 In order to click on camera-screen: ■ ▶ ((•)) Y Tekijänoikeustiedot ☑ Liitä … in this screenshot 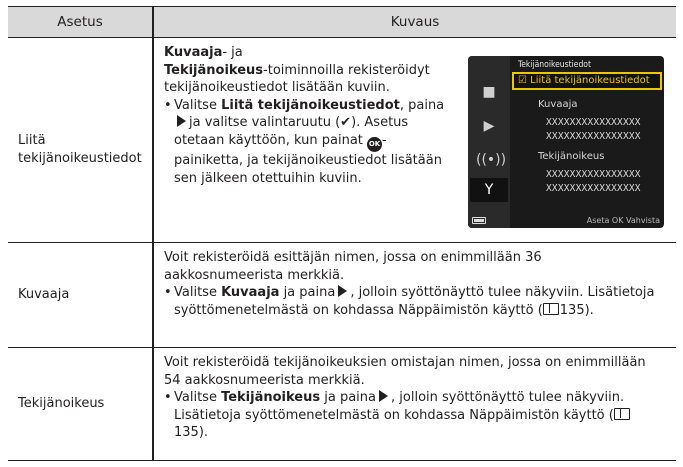, I will do `click(566, 142)`.